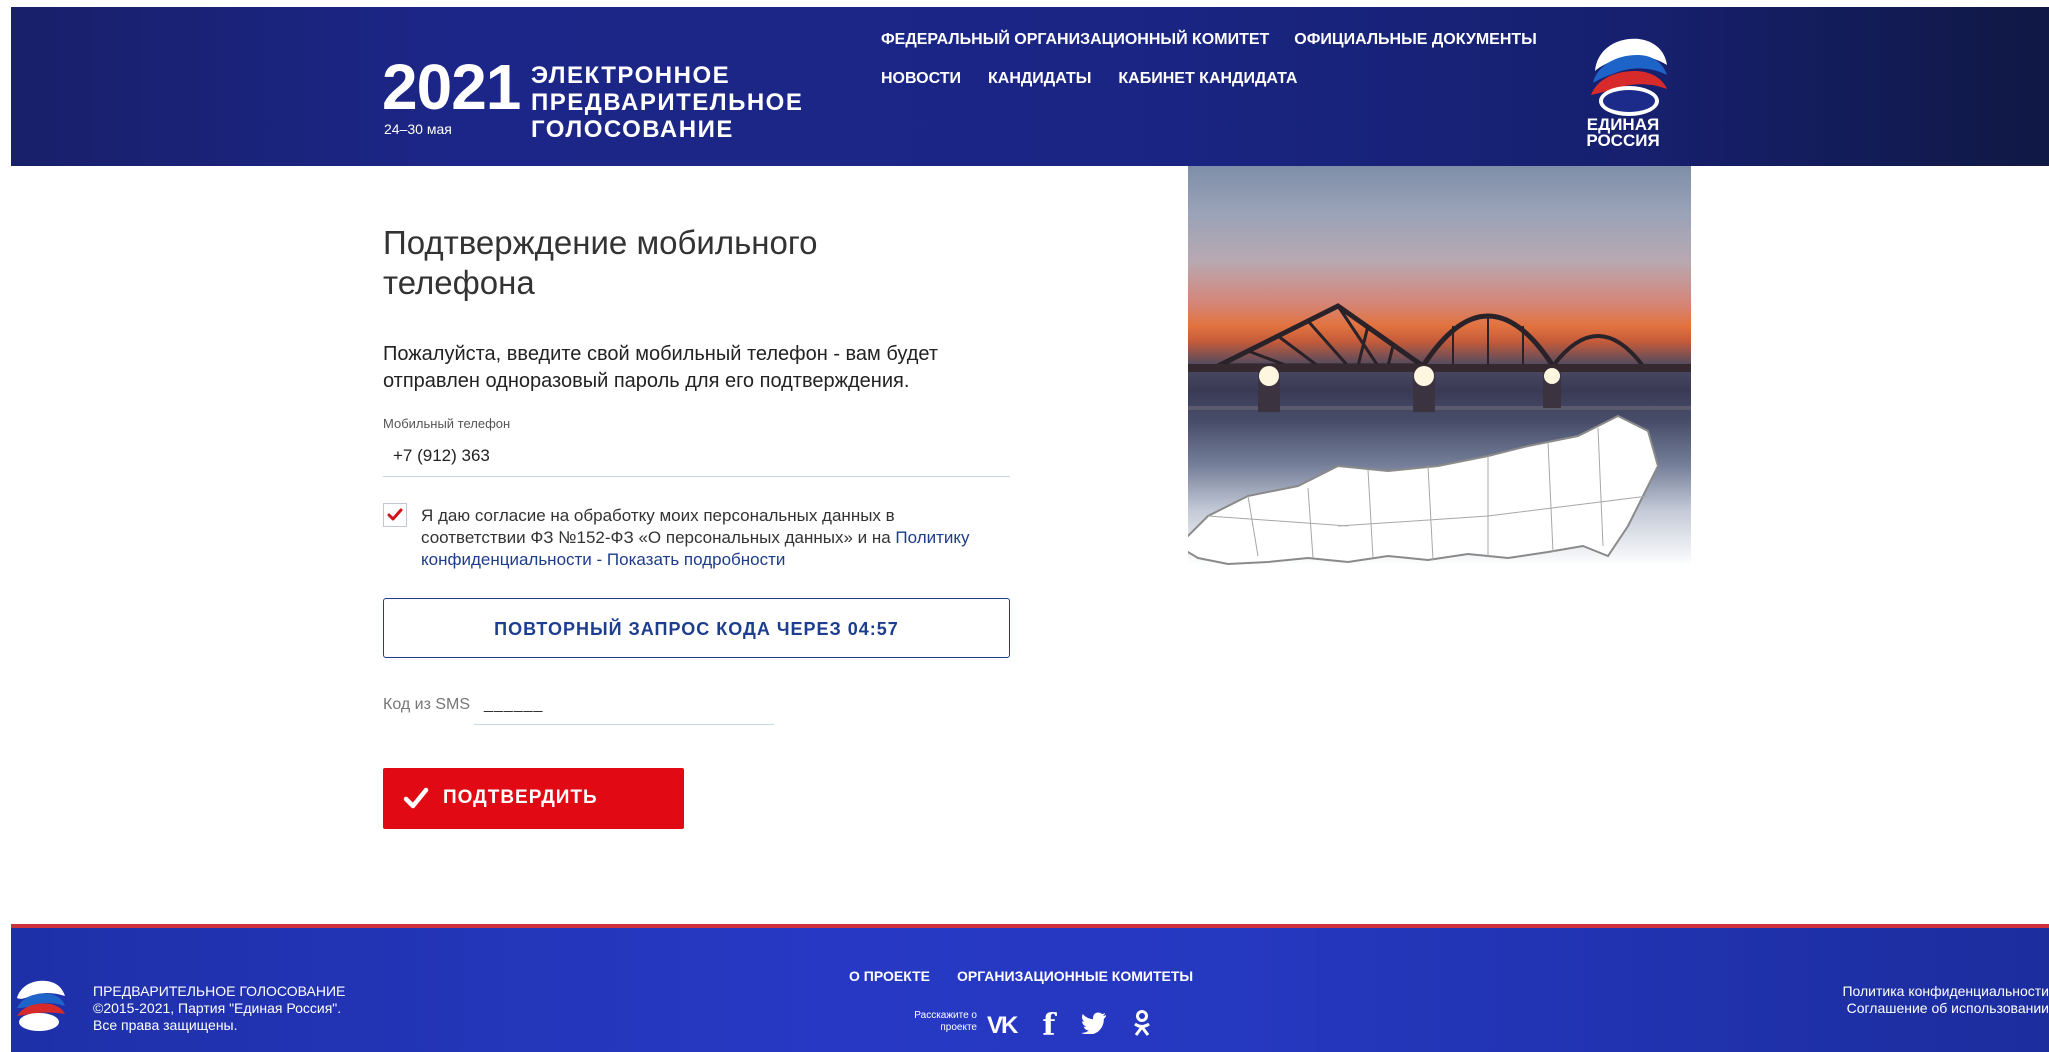 The height and width of the screenshot is (1052, 2049). What do you see at coordinates (600, 262) in the screenshot?
I see `page-title: Подтверждение мобильного телефона` at bounding box center [600, 262].